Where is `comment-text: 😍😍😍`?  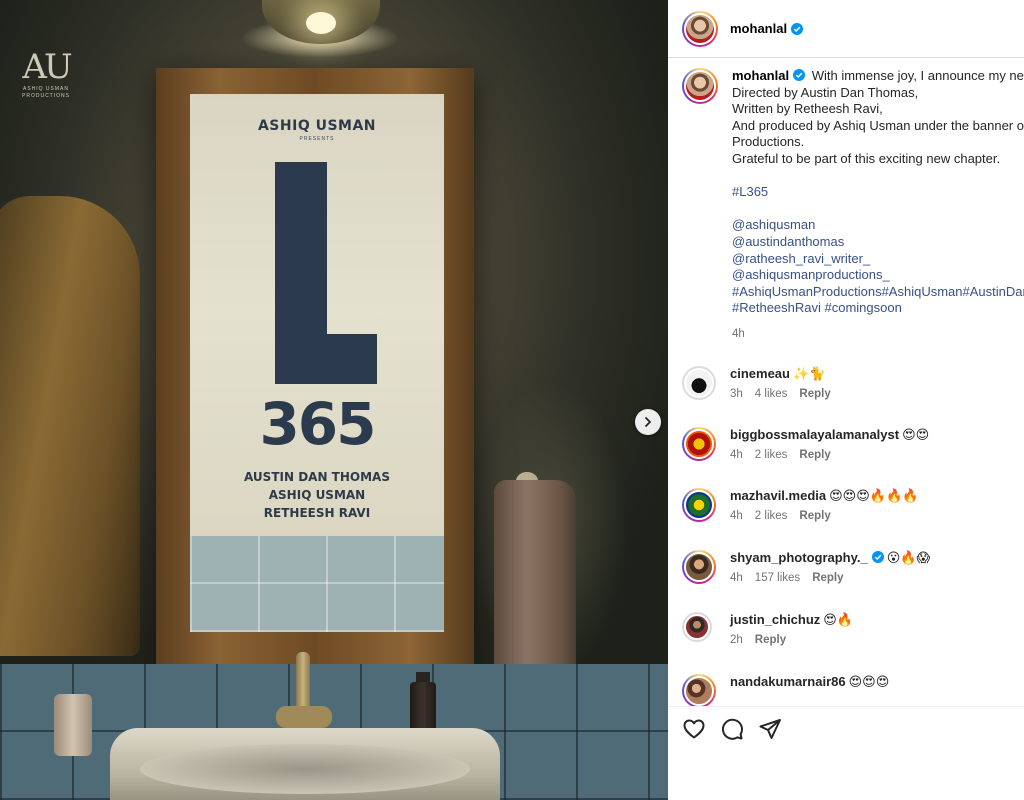 comment-text: 😍😍😍 is located at coordinates (869, 681).